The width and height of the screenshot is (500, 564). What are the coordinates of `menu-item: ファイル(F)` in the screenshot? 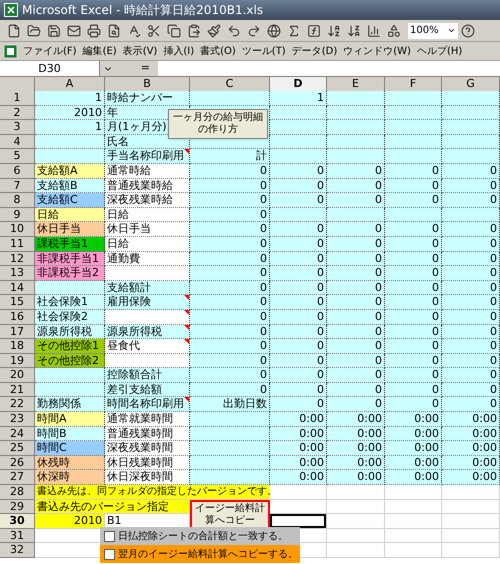 It's located at (50, 51).